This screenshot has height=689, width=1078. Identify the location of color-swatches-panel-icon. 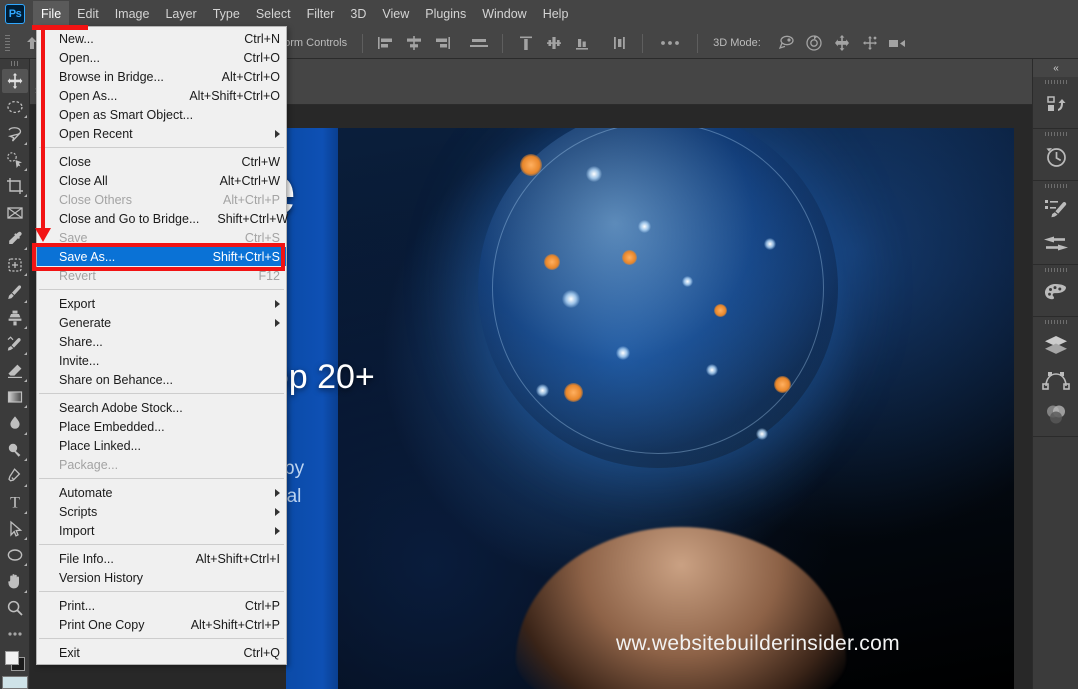
(1055, 293).